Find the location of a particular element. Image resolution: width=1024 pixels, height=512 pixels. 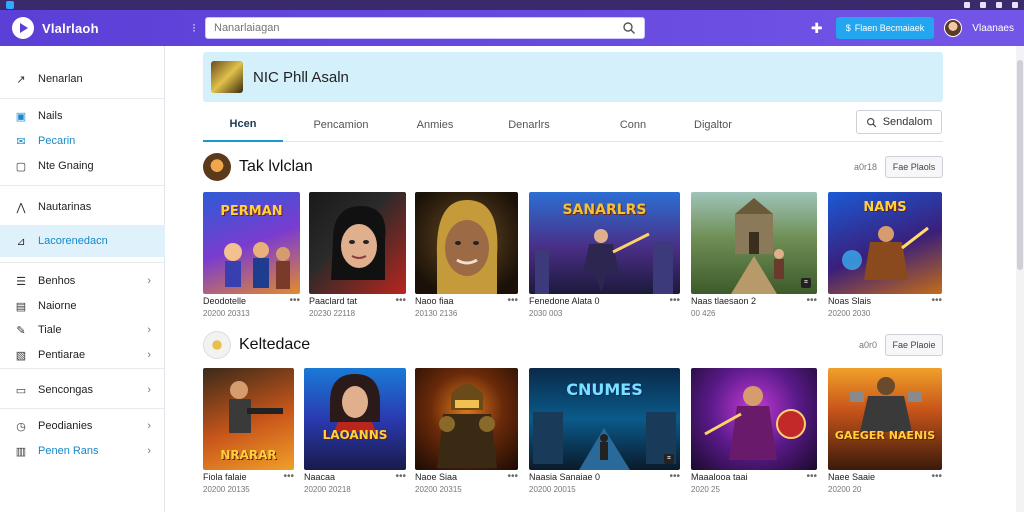

video-title: Deodotelle is located at coordinates (224, 301).